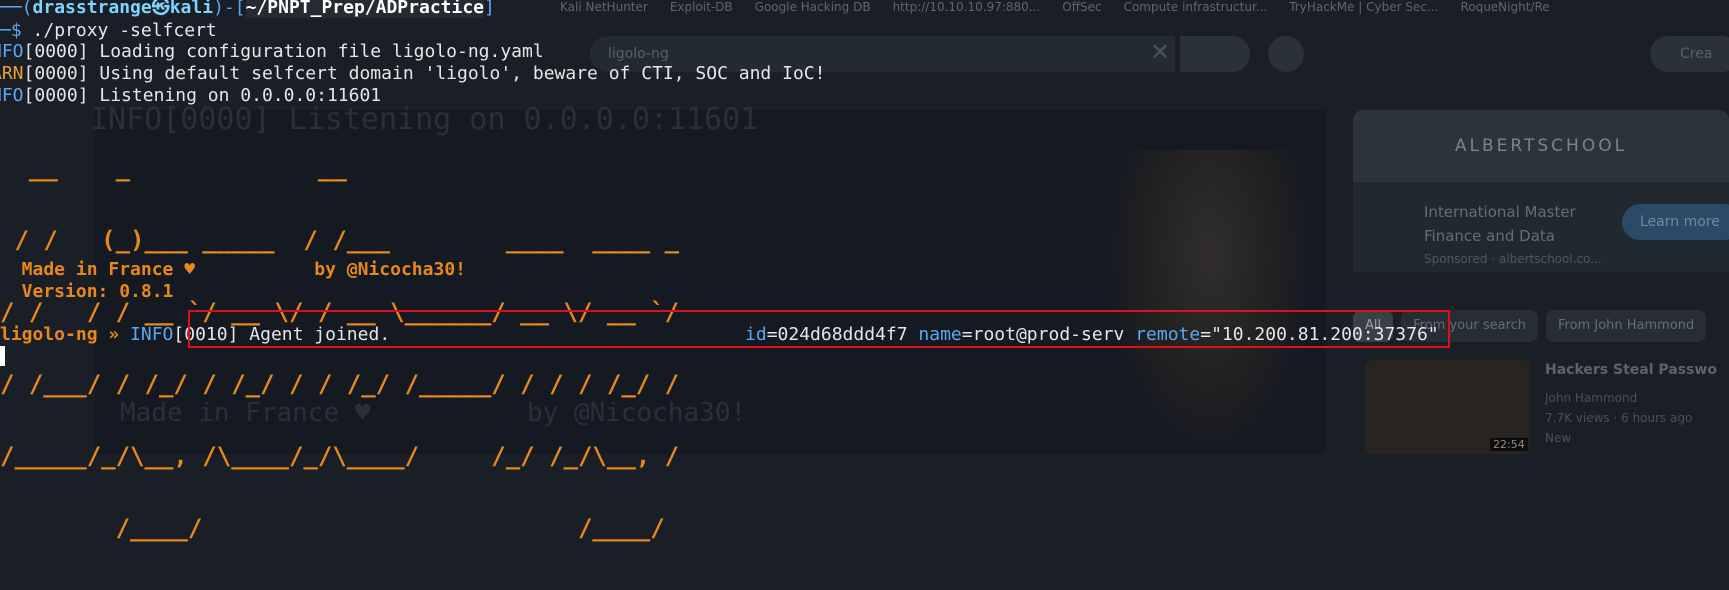  Describe the element at coordinates (229, 9) in the screenshot. I see `prompt-decoration: )-[` at that location.